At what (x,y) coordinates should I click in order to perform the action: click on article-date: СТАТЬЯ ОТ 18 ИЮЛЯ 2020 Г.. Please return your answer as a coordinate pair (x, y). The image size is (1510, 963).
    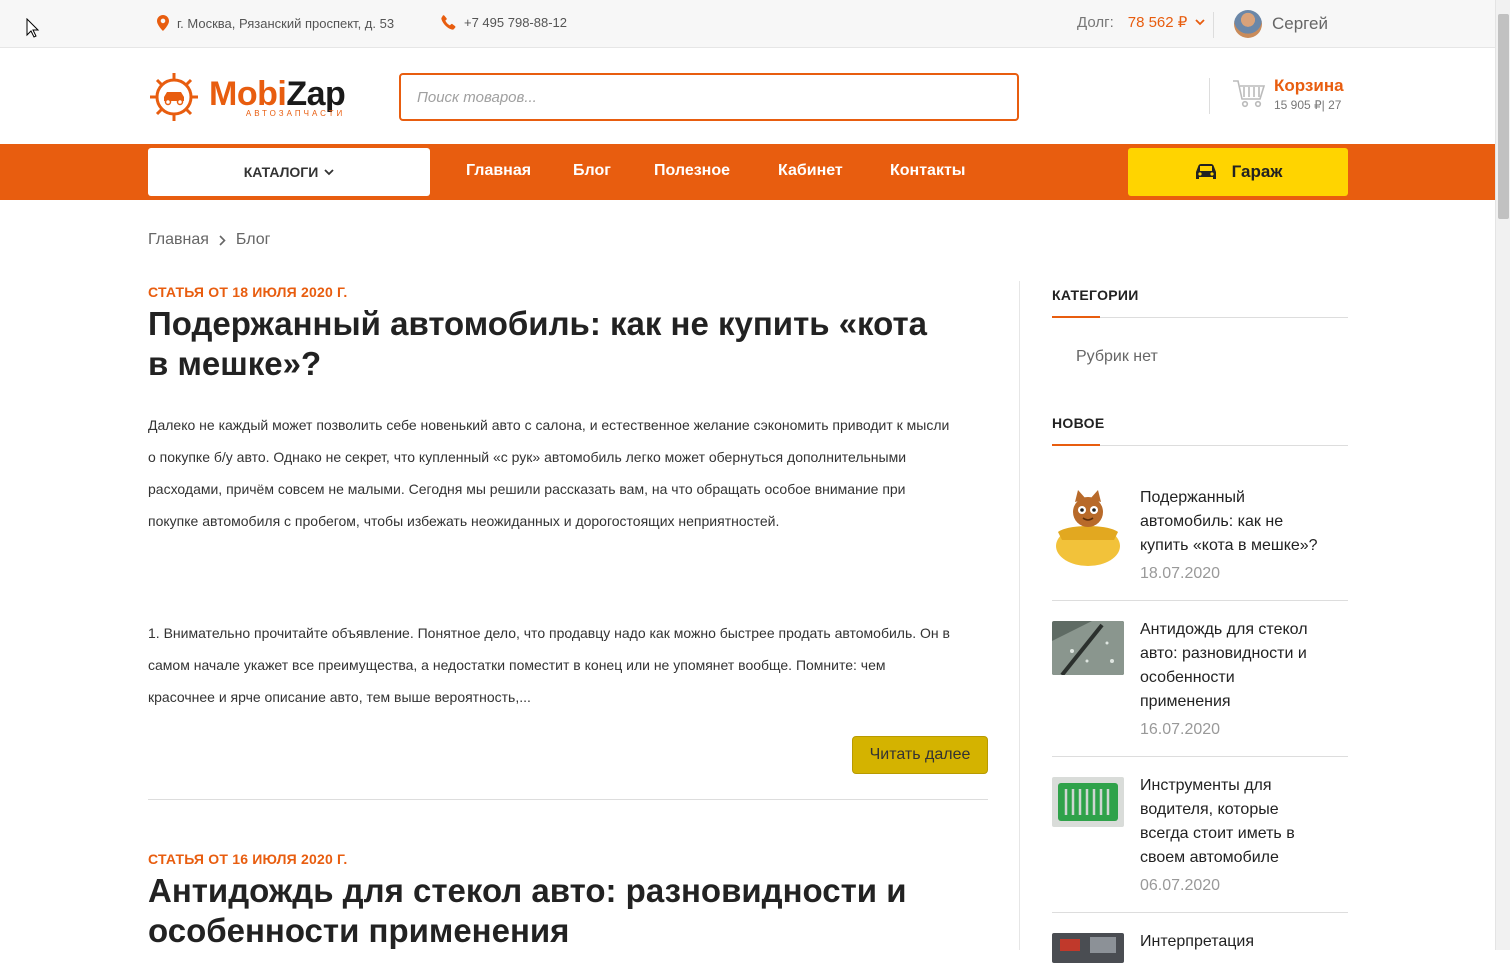
    Looking at the image, I should click on (248, 292).